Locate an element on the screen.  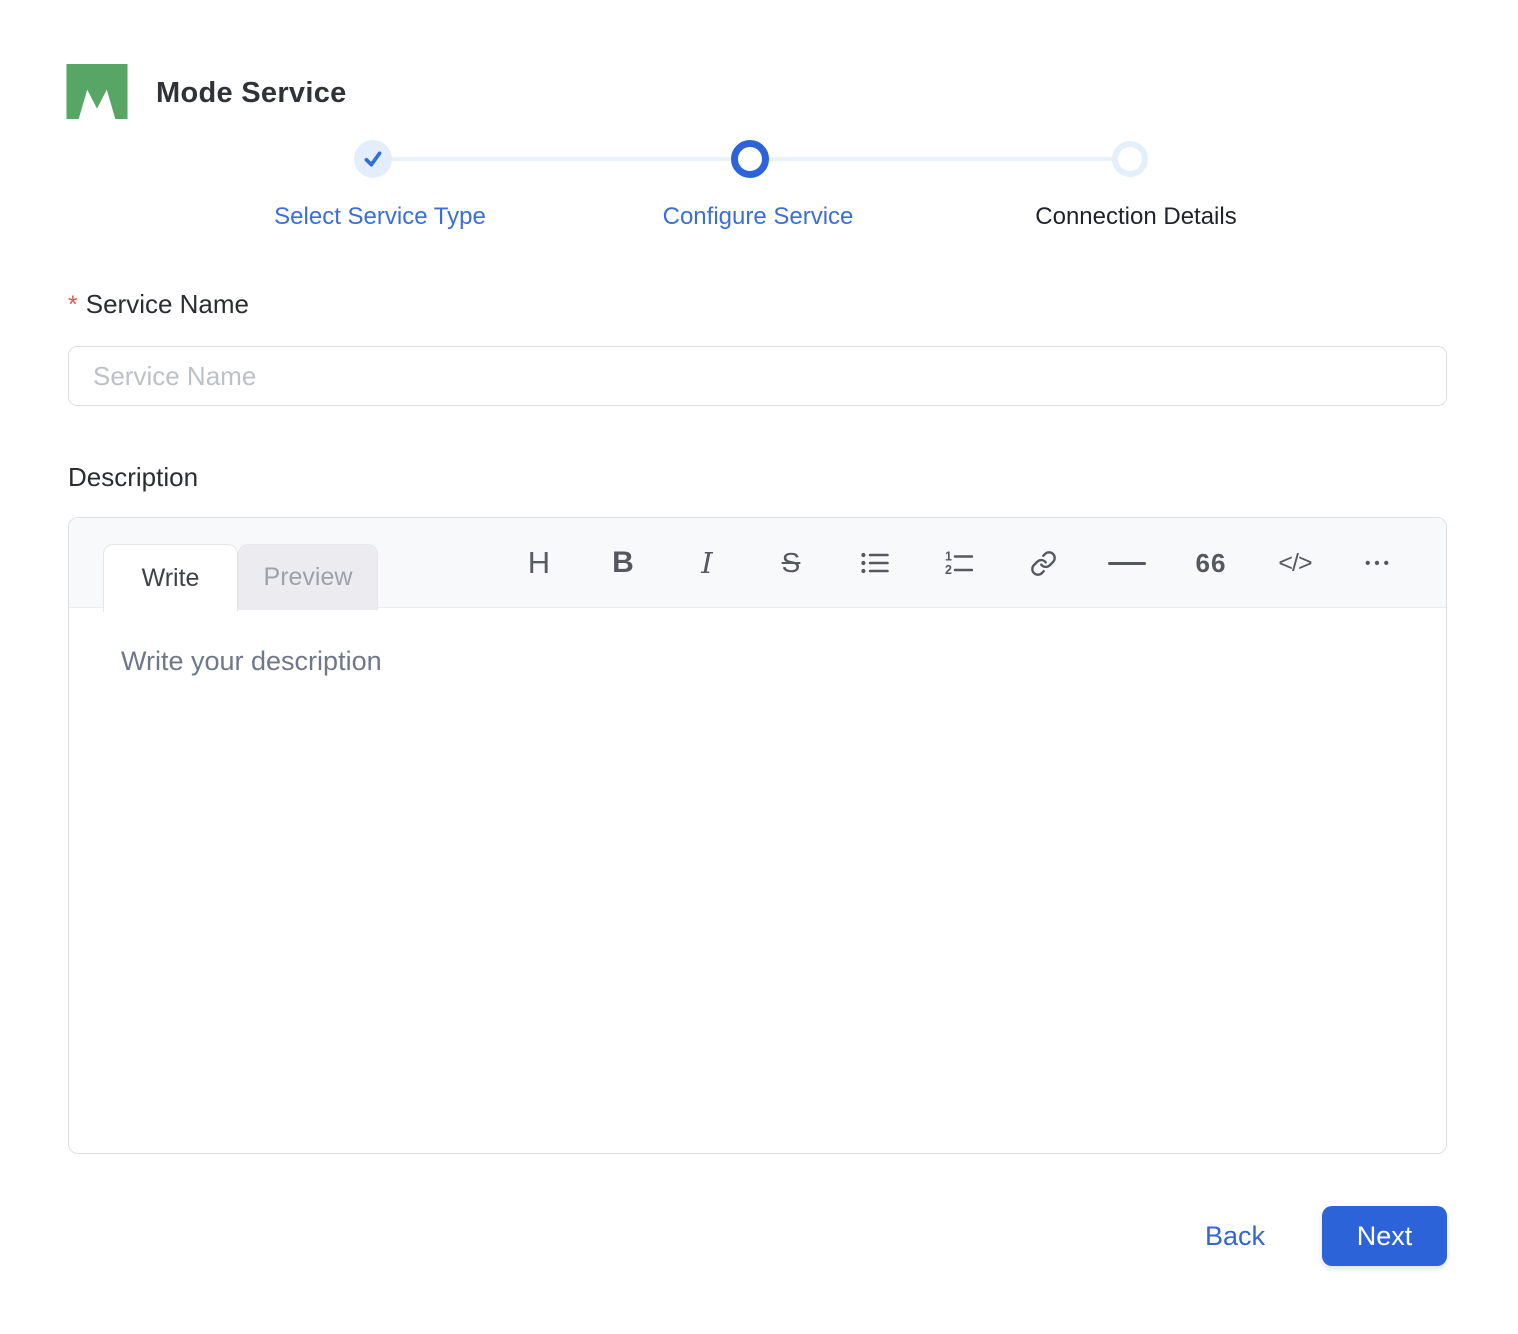
step-indicator-select-service-type is located at coordinates (373, 159).